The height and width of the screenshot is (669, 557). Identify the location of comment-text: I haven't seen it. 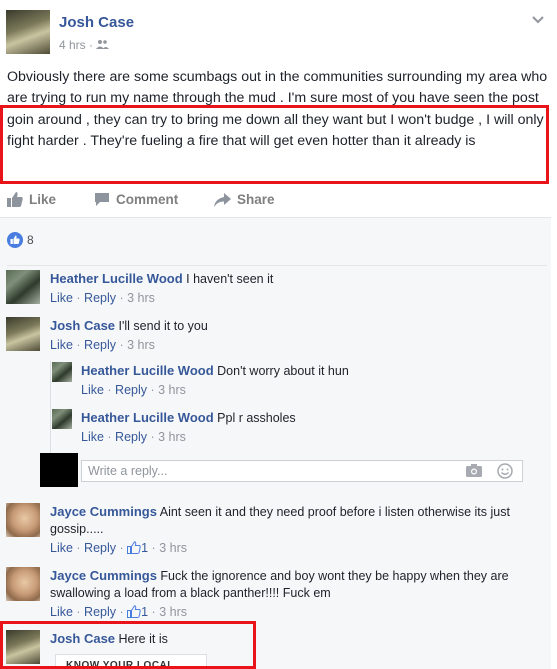
(230, 279).